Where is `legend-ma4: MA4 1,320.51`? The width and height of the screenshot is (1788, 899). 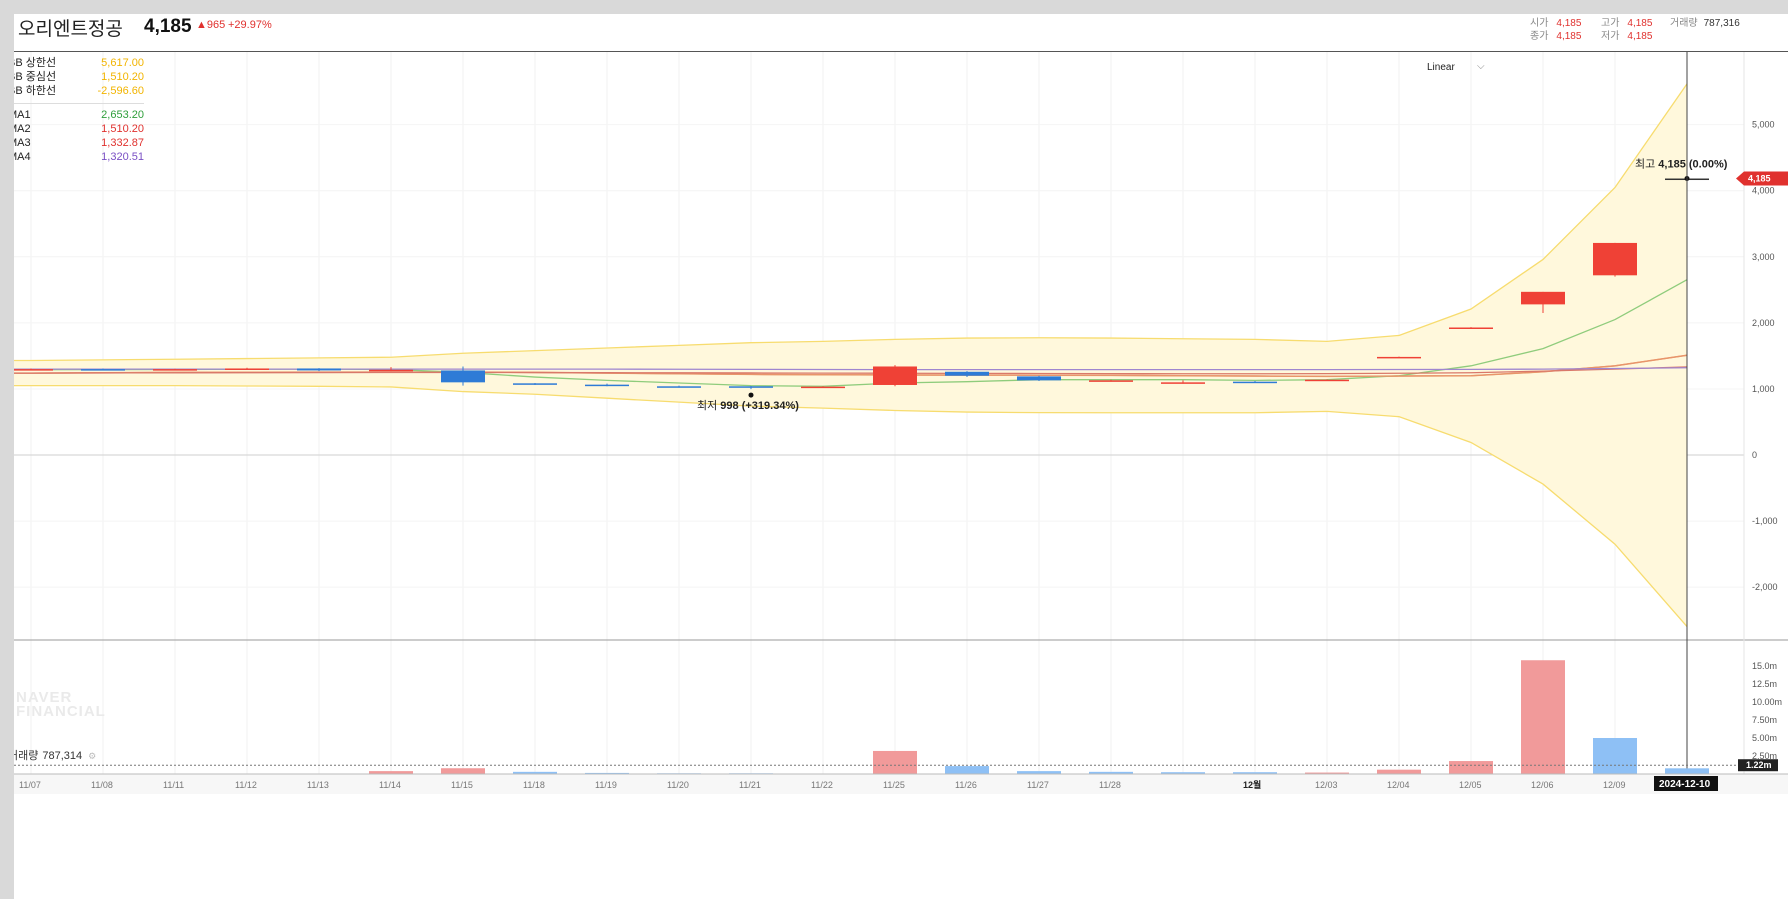 legend-ma4: MA4 1,320.51 is located at coordinates (79, 157).